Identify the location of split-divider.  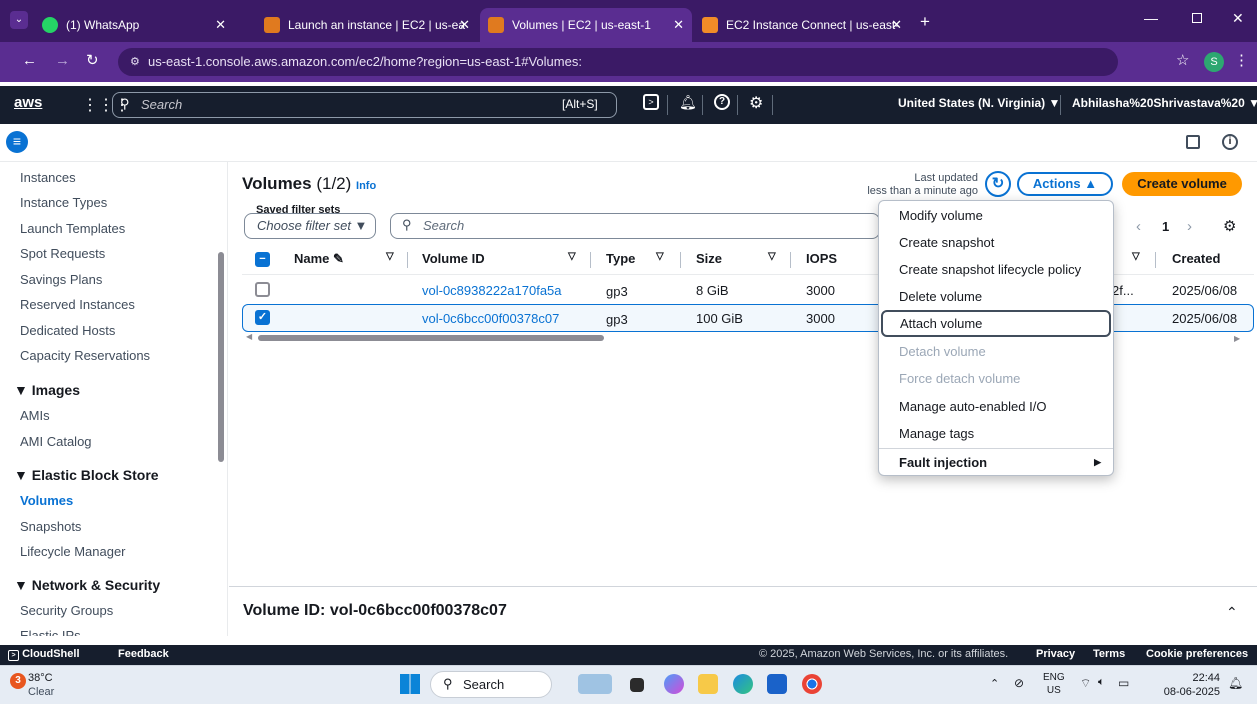
(743, 586).